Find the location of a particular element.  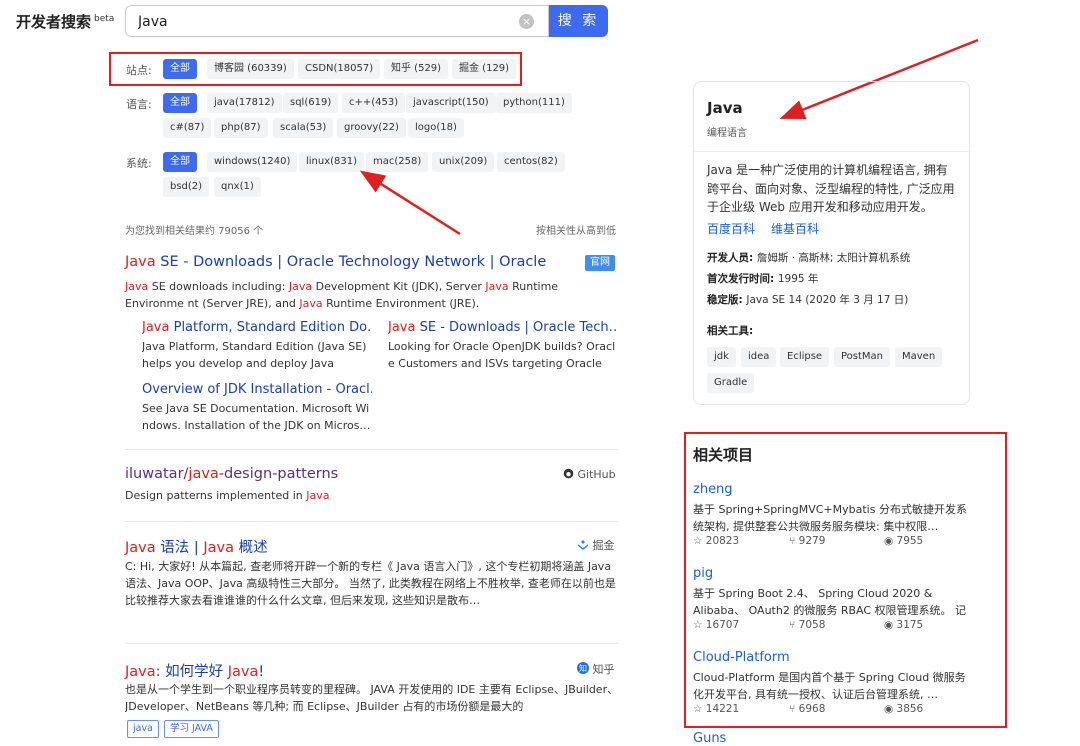

project-views: ◉ 7955 is located at coordinates (904, 541).